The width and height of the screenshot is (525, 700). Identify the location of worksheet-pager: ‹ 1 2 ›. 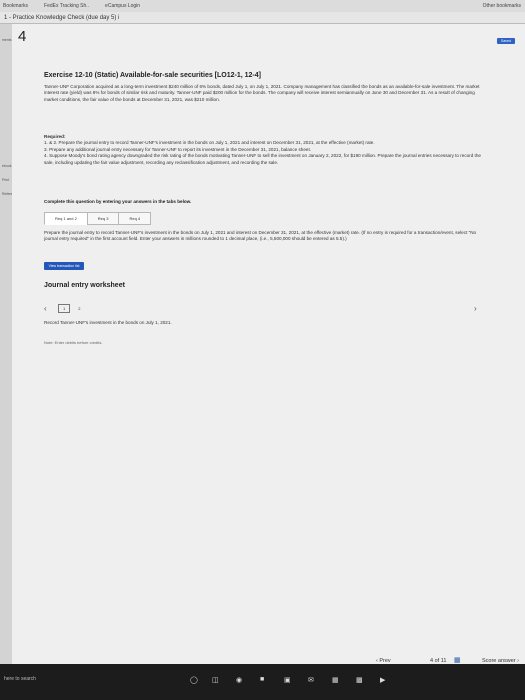
(264, 308).